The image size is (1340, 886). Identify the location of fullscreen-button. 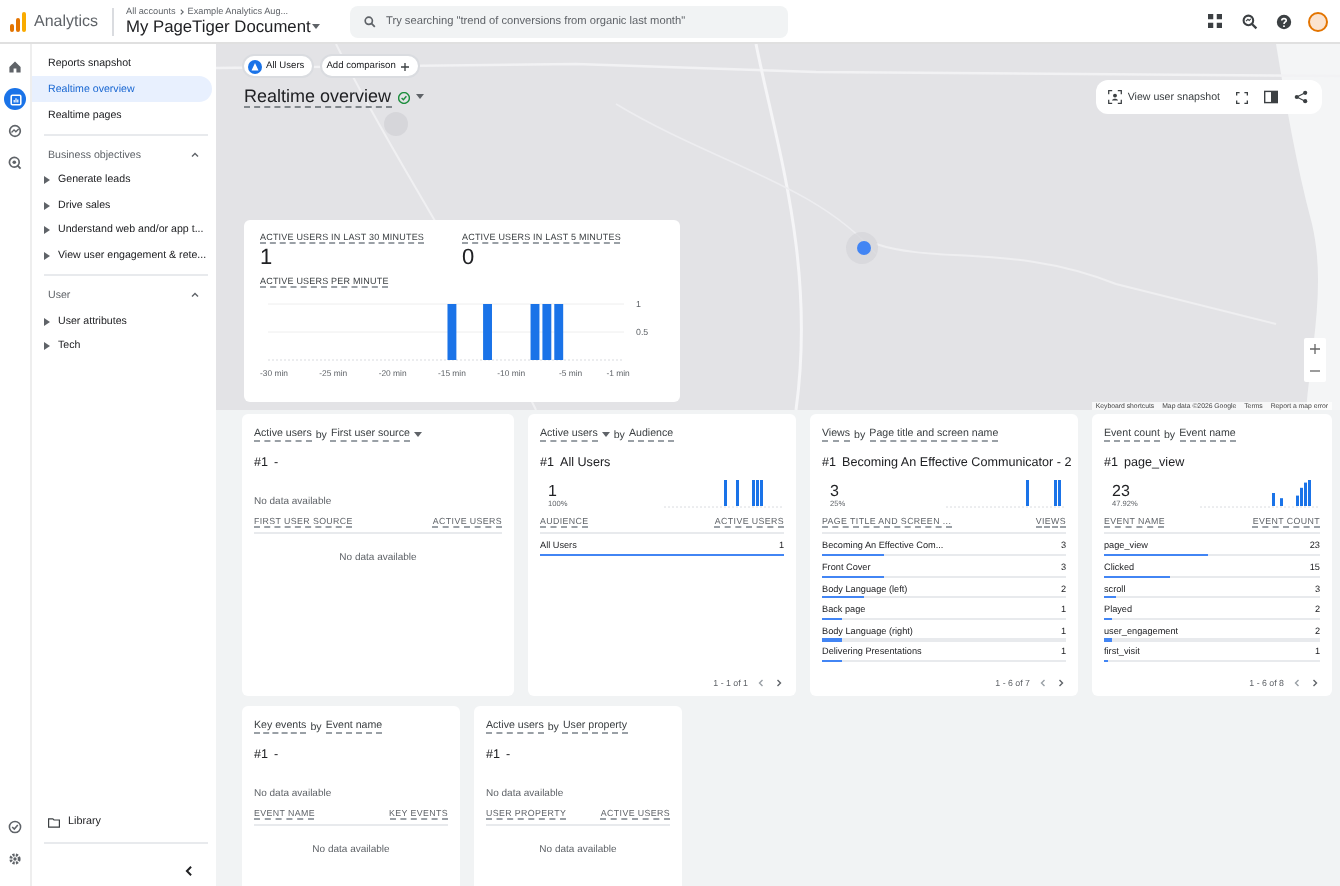
(1241, 97).